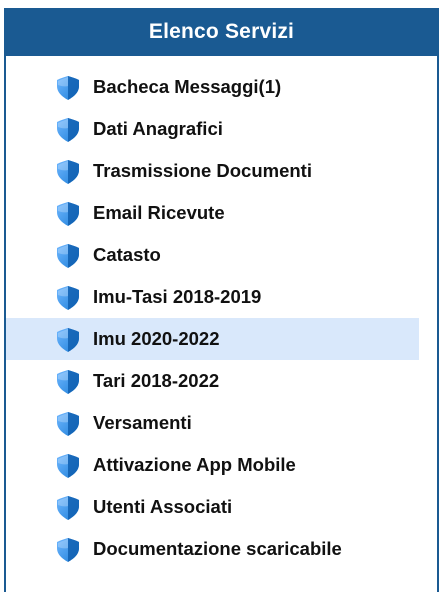 This screenshot has height=592, width=443. What do you see at coordinates (202, 170) in the screenshot?
I see `menu-item-label: Trasmissione Documenti` at bounding box center [202, 170].